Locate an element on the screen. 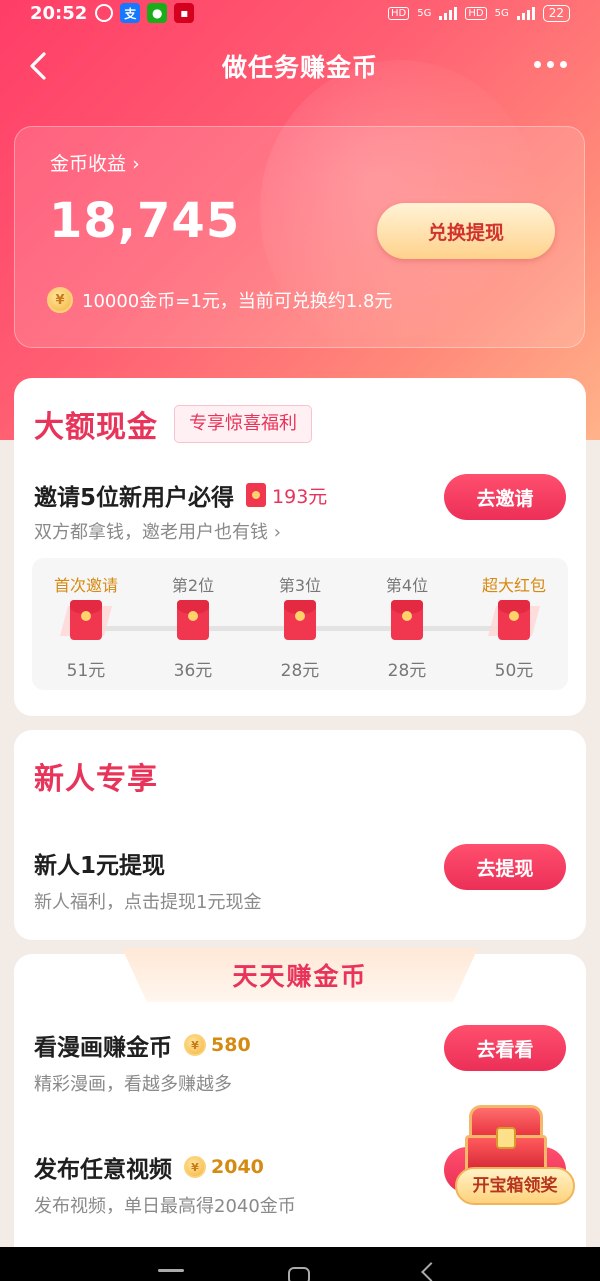  invite-subtitle-link: 双方都拿钱，邀老用户也有钱 › is located at coordinates (157, 531).